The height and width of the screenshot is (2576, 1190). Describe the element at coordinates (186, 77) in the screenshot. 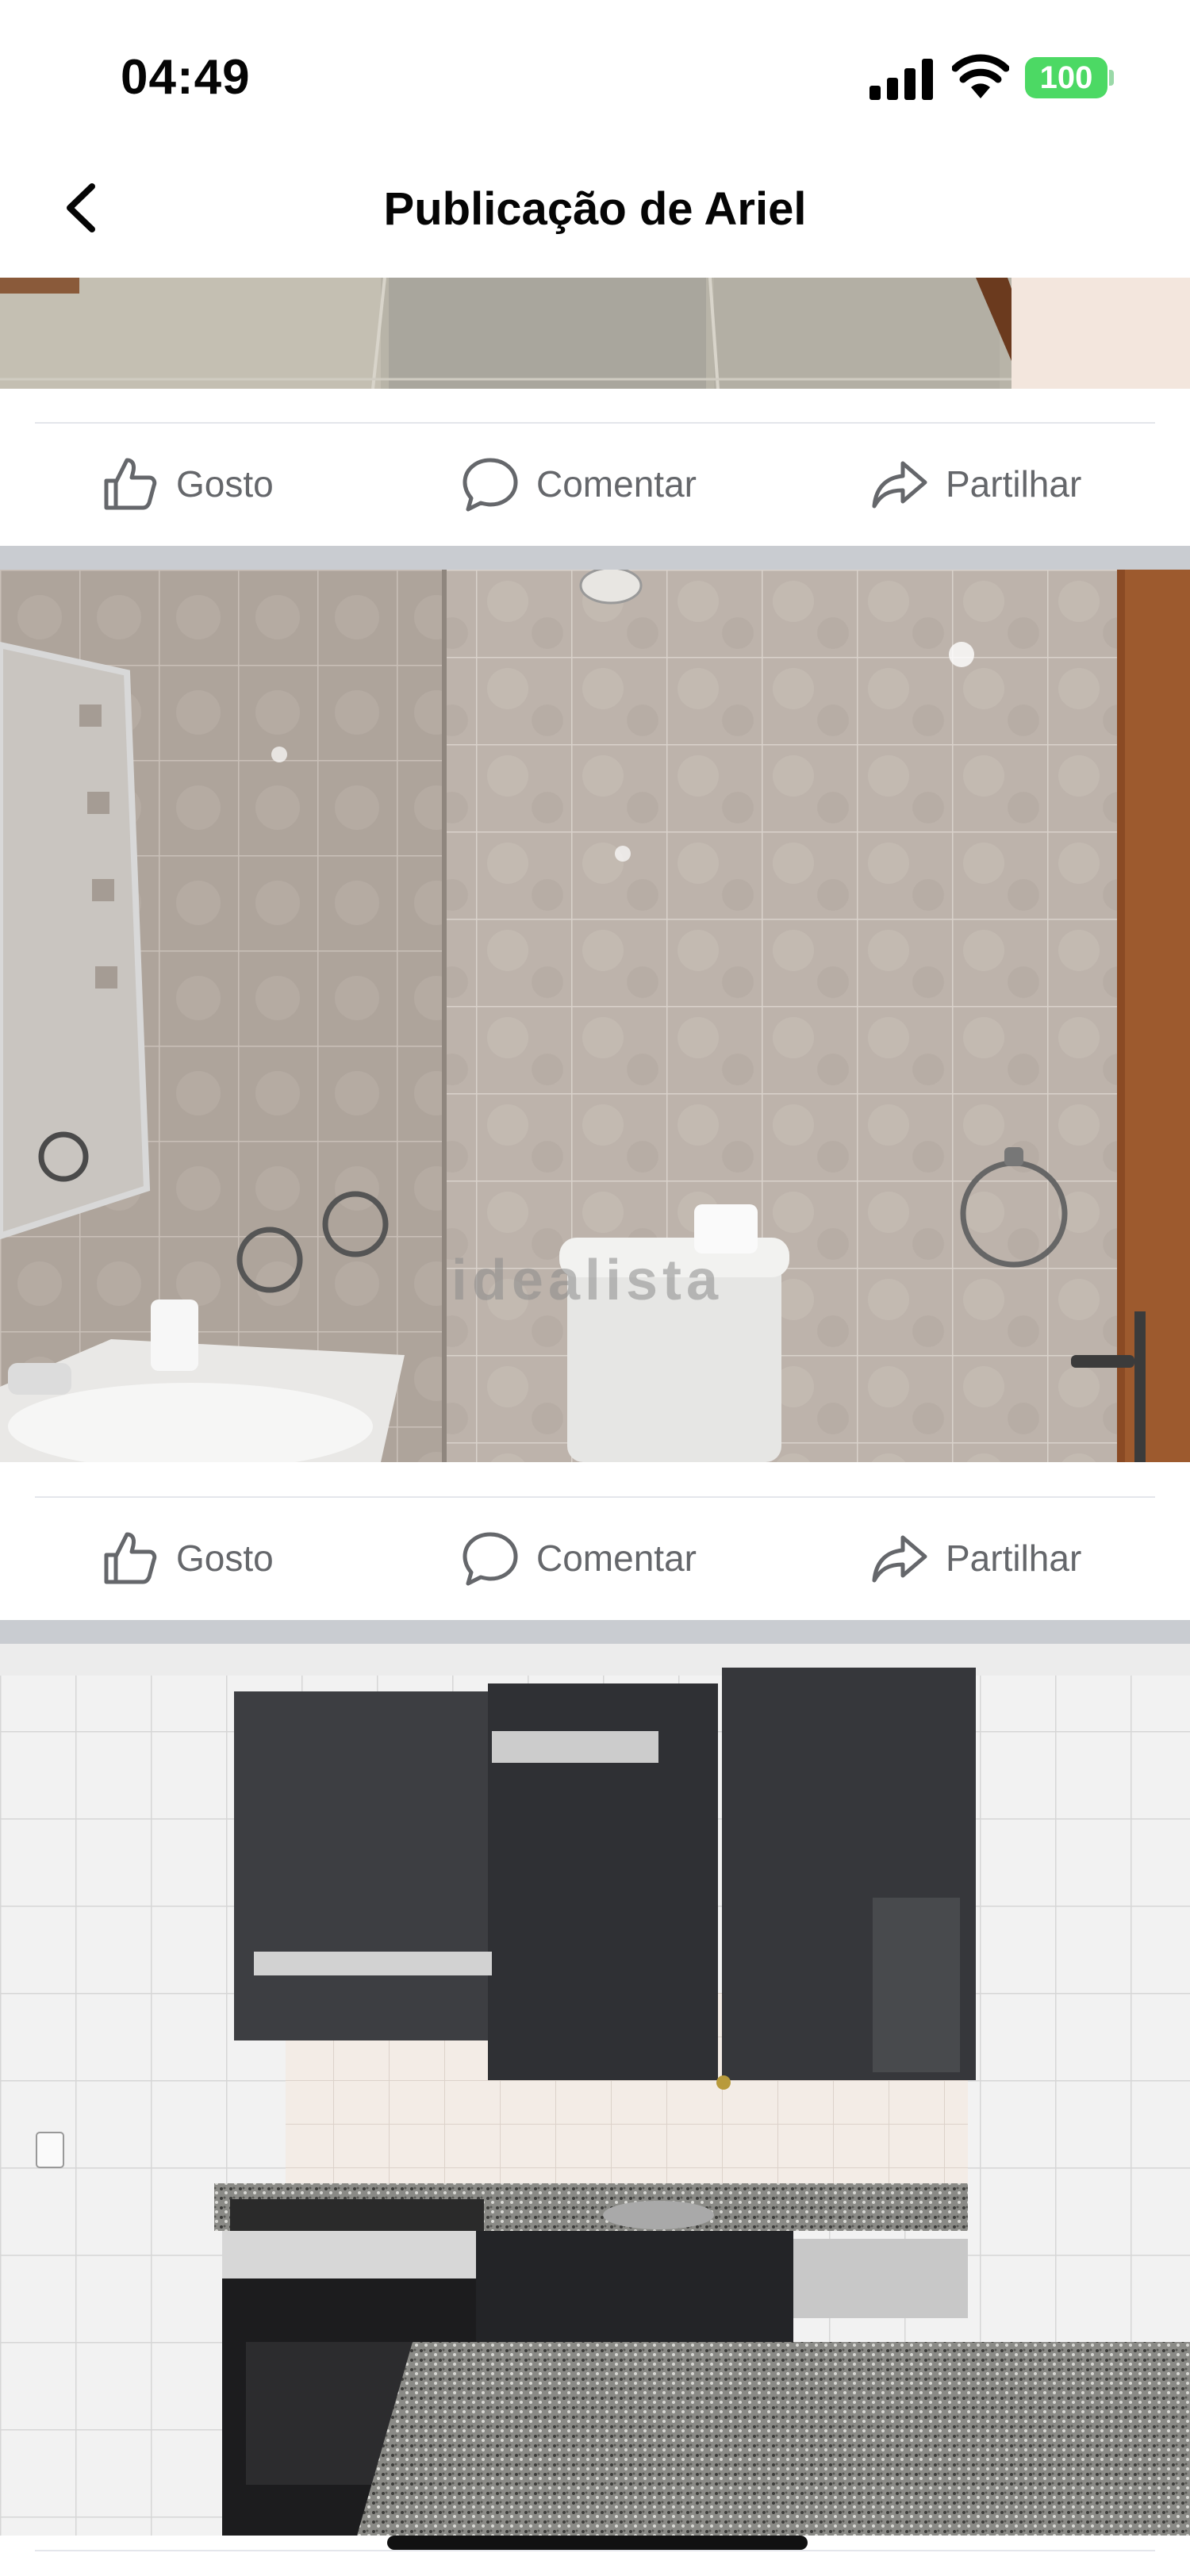

I see `status-time: 04:49` at that location.